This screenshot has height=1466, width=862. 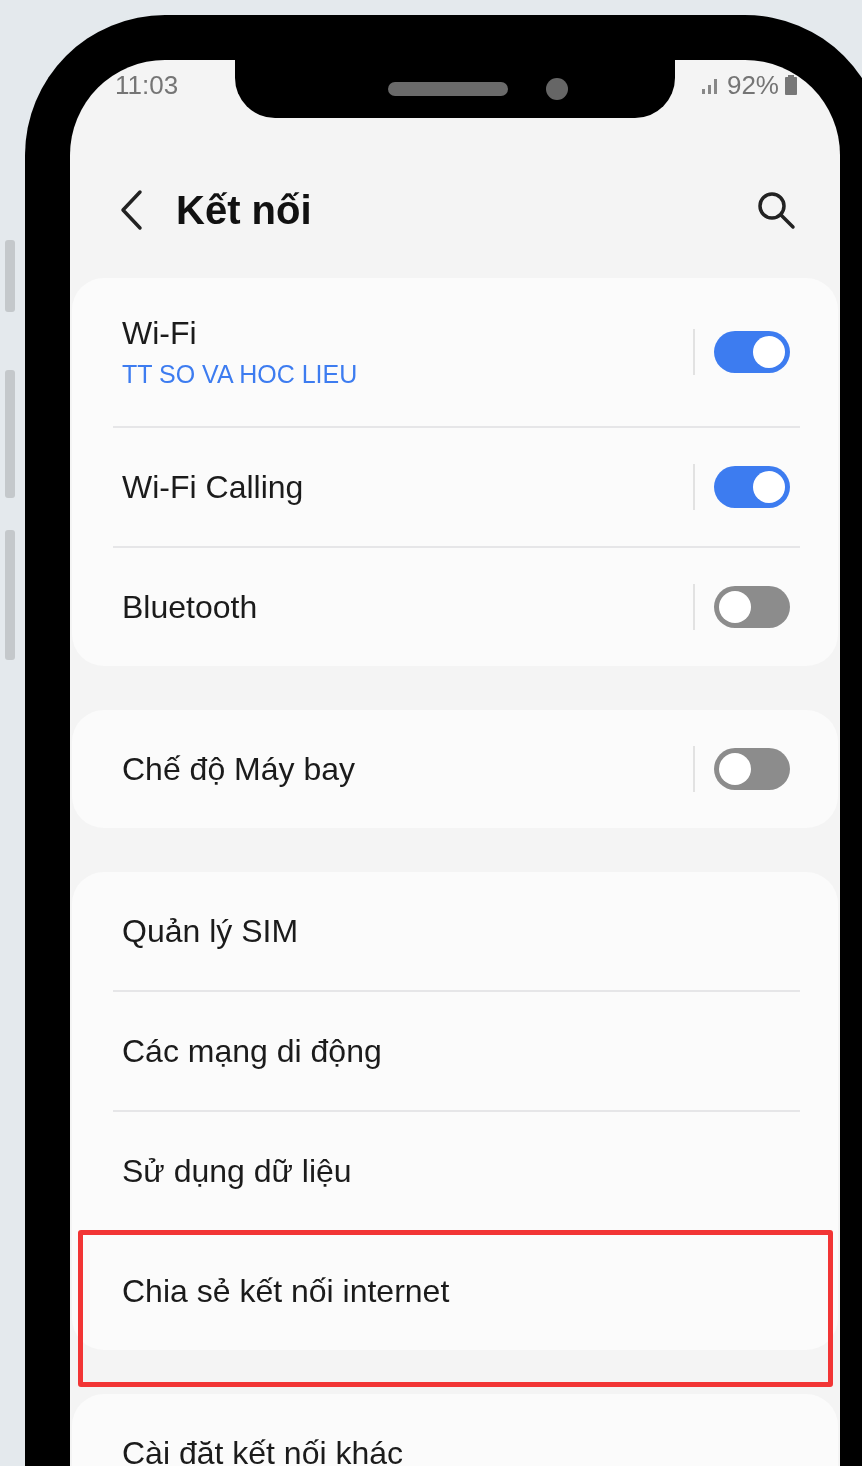 I want to click on page-title: Kết nối, so click(x=244, y=210).